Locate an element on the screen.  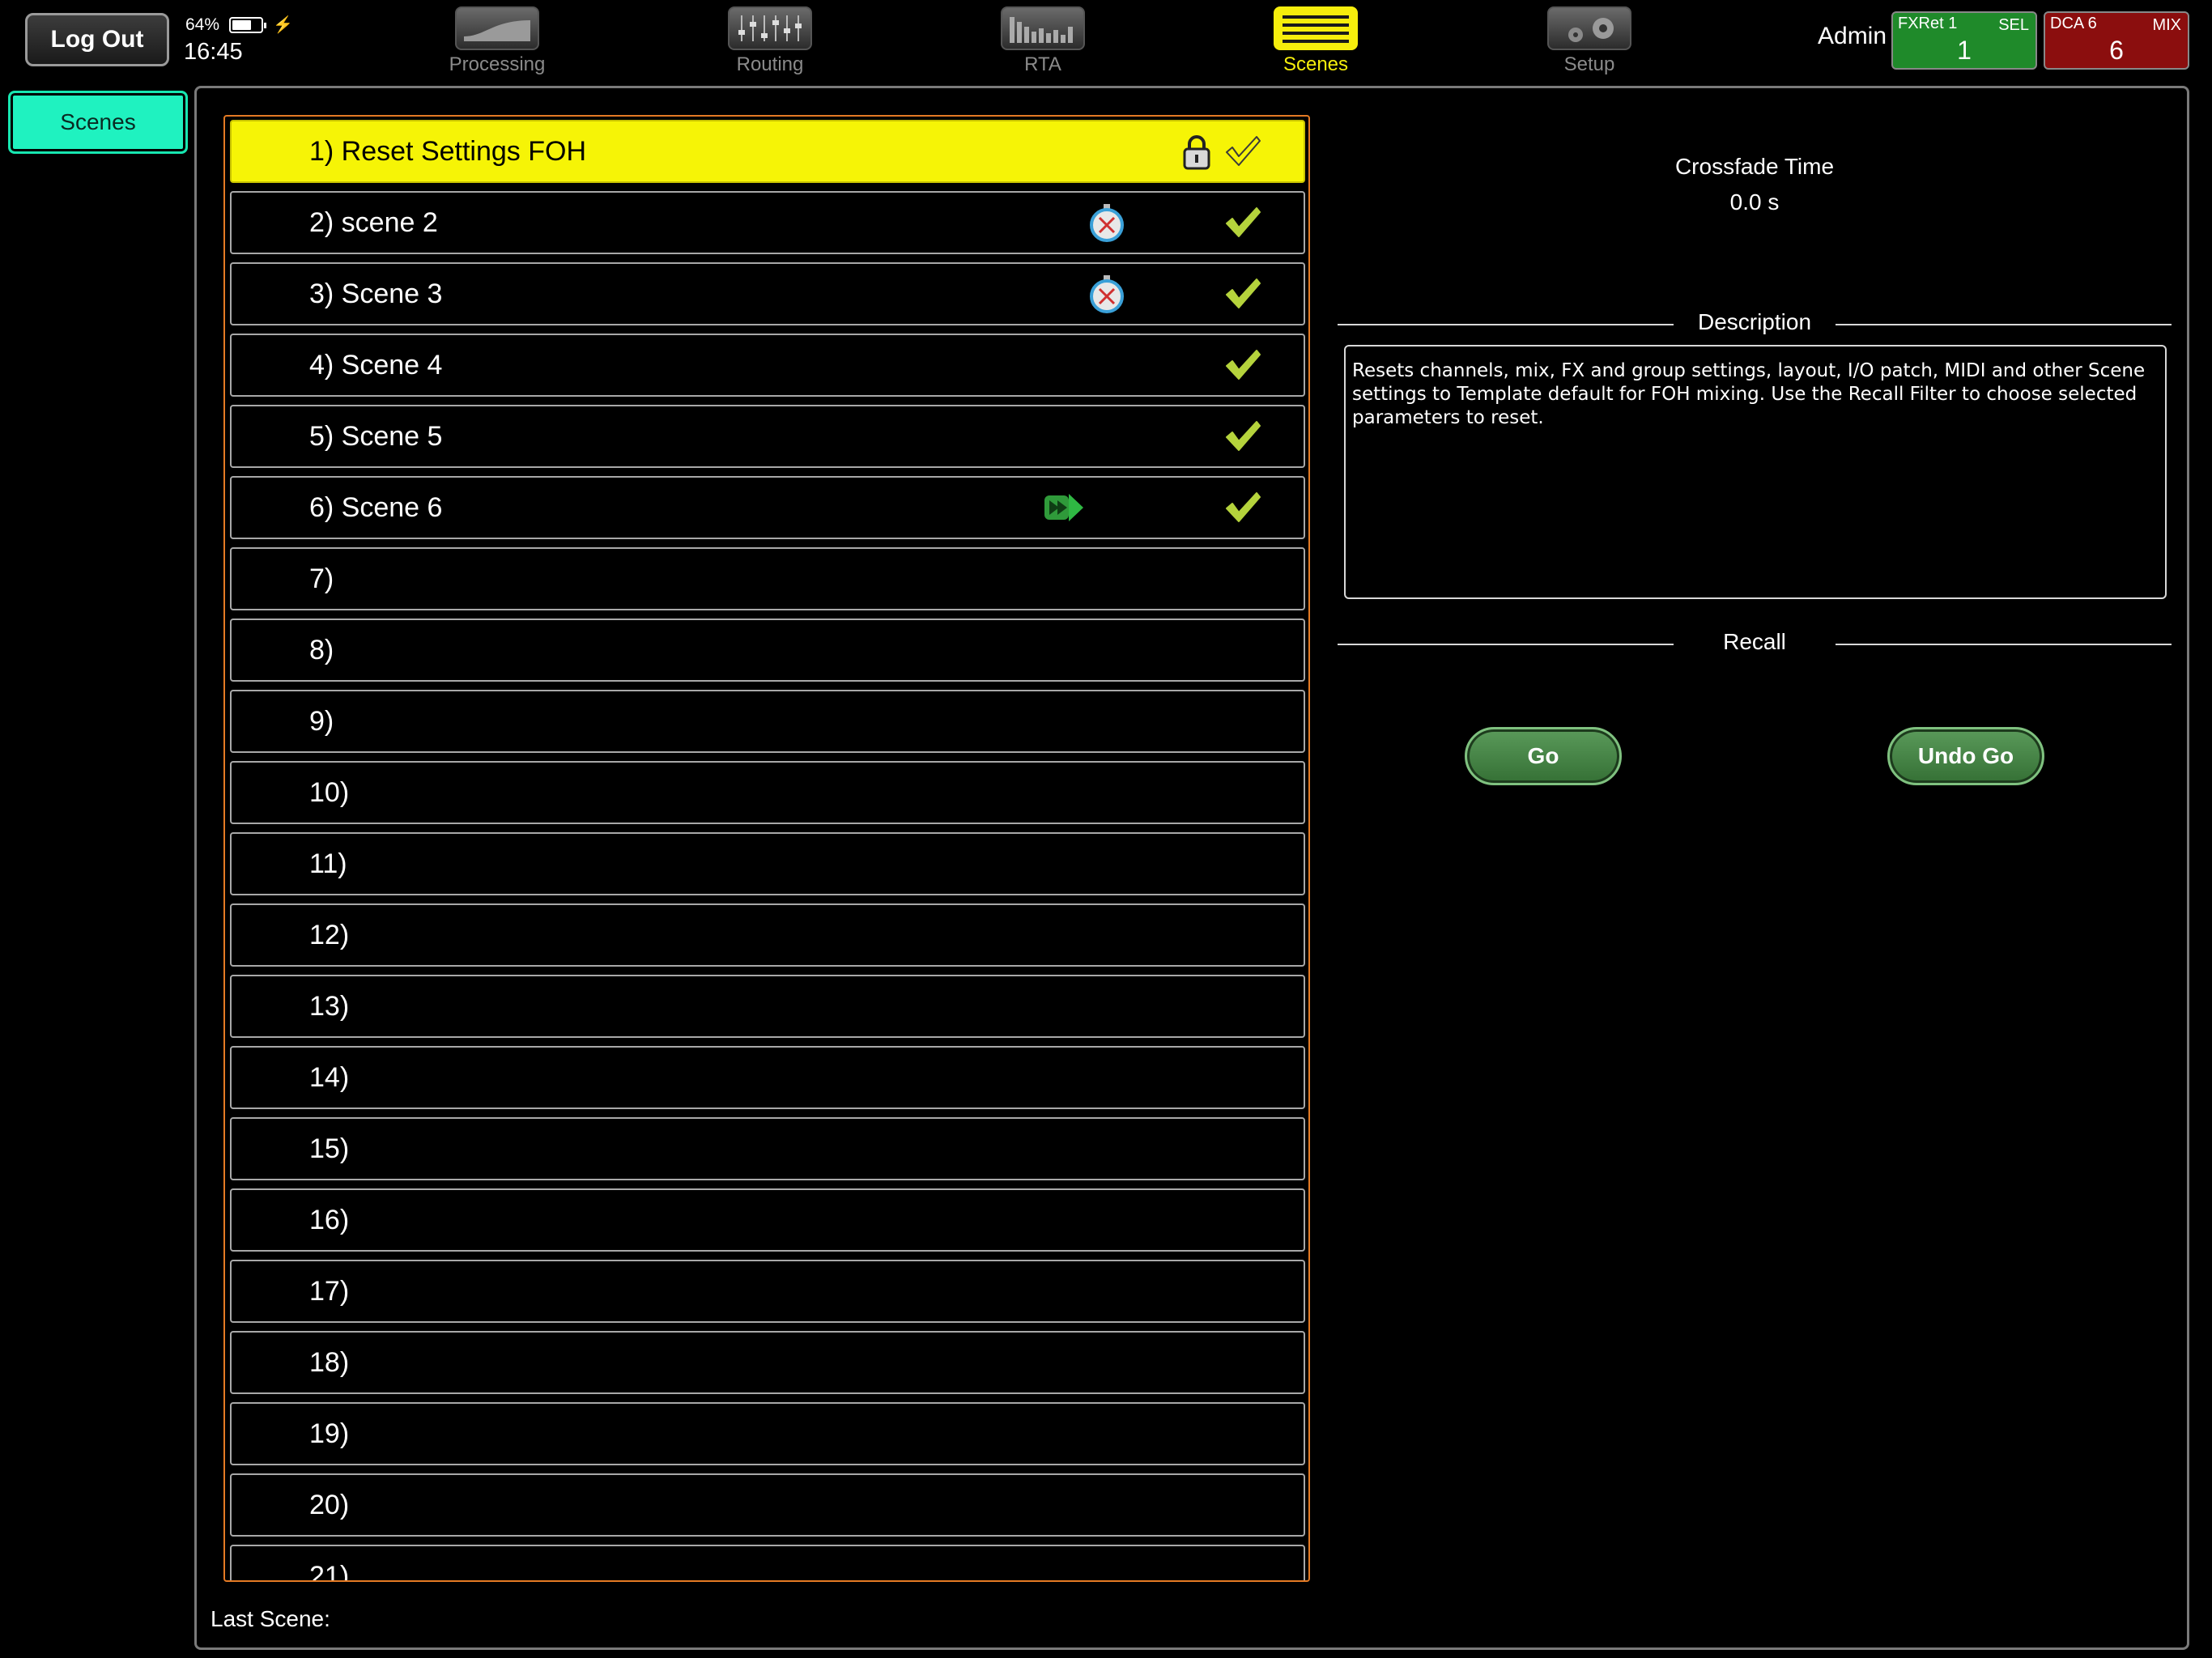
scene-row: 12) is located at coordinates (768, 935).